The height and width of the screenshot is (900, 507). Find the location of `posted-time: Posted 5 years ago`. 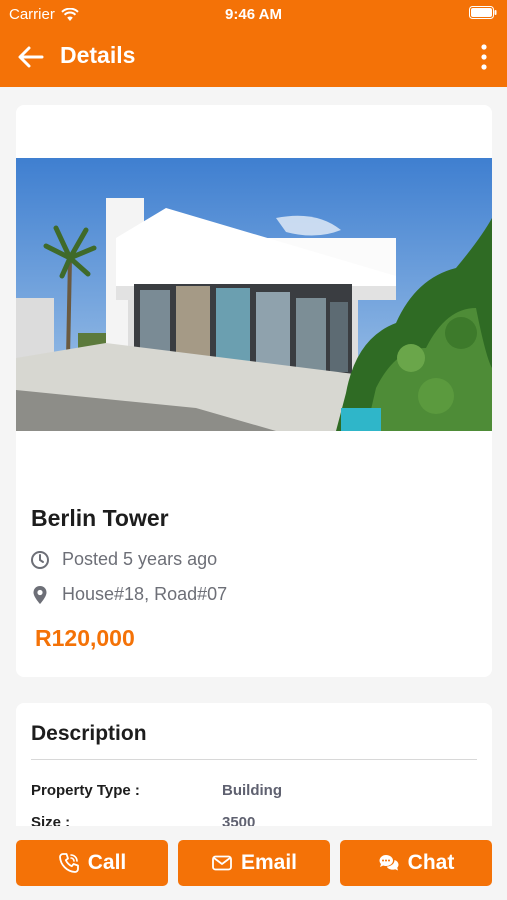

posted-time: Posted 5 years ago is located at coordinates (140, 559).